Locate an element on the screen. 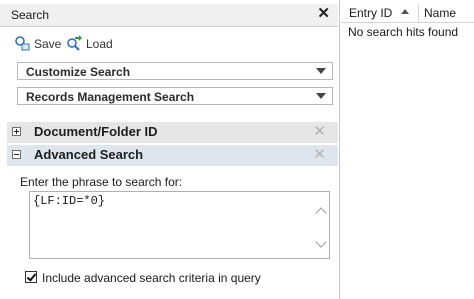 The width and height of the screenshot is (474, 299). customize-search-label: Customize Search is located at coordinates (78, 72).